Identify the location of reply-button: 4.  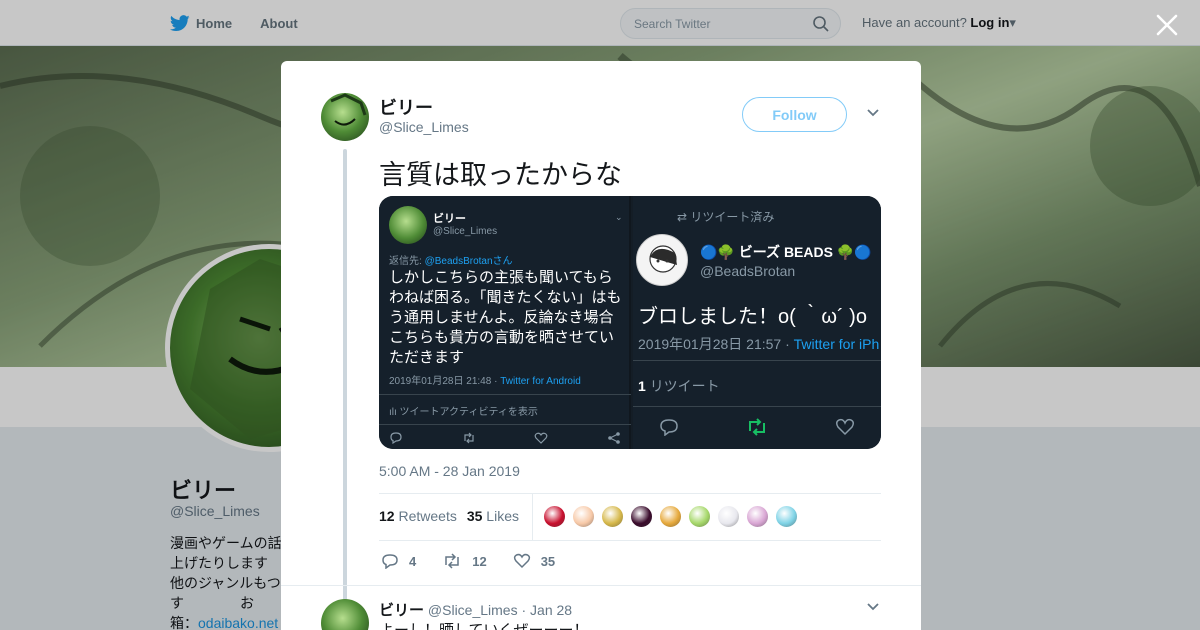
(398, 561).